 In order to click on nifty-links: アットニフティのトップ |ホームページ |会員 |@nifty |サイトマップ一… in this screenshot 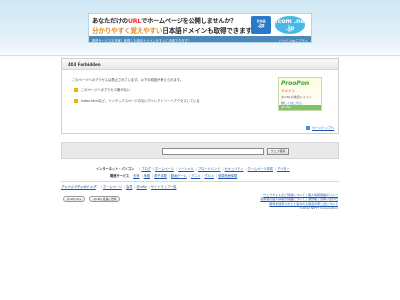, I will do `click(119, 187)`.